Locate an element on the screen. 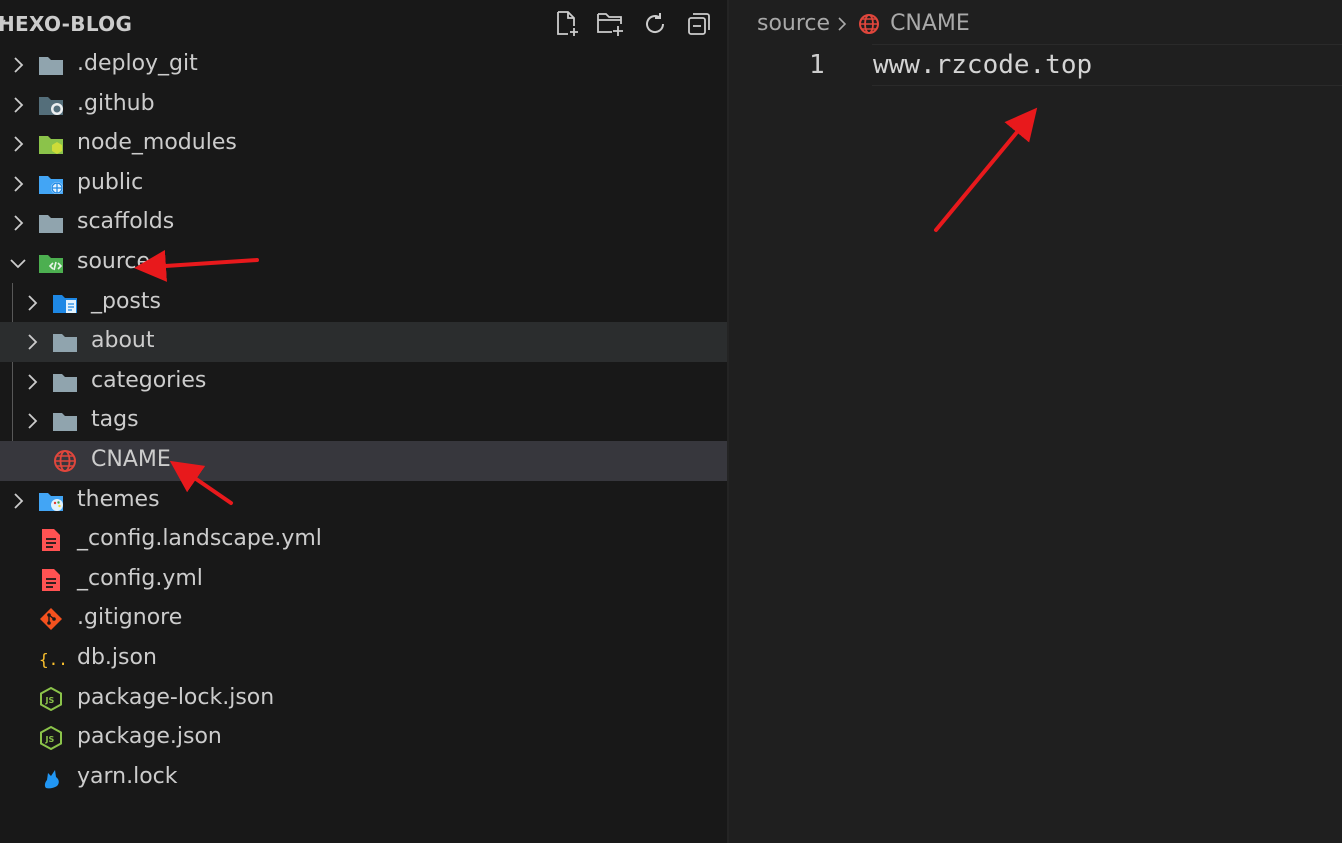 This screenshot has width=1342, height=843. tree-item-label: tags is located at coordinates (115, 420).